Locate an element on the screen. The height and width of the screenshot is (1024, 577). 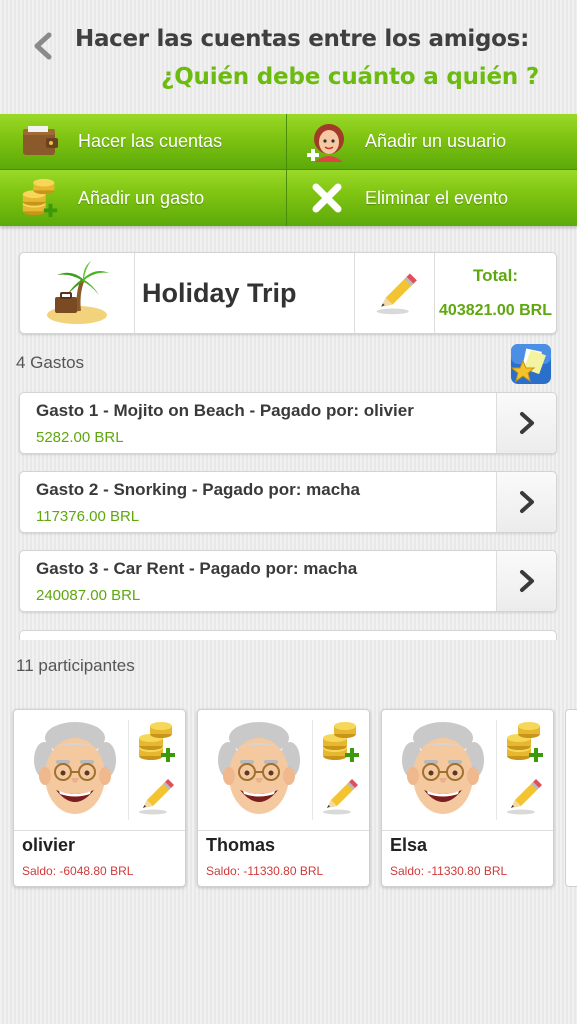
back-button is located at coordinates (43, 46).